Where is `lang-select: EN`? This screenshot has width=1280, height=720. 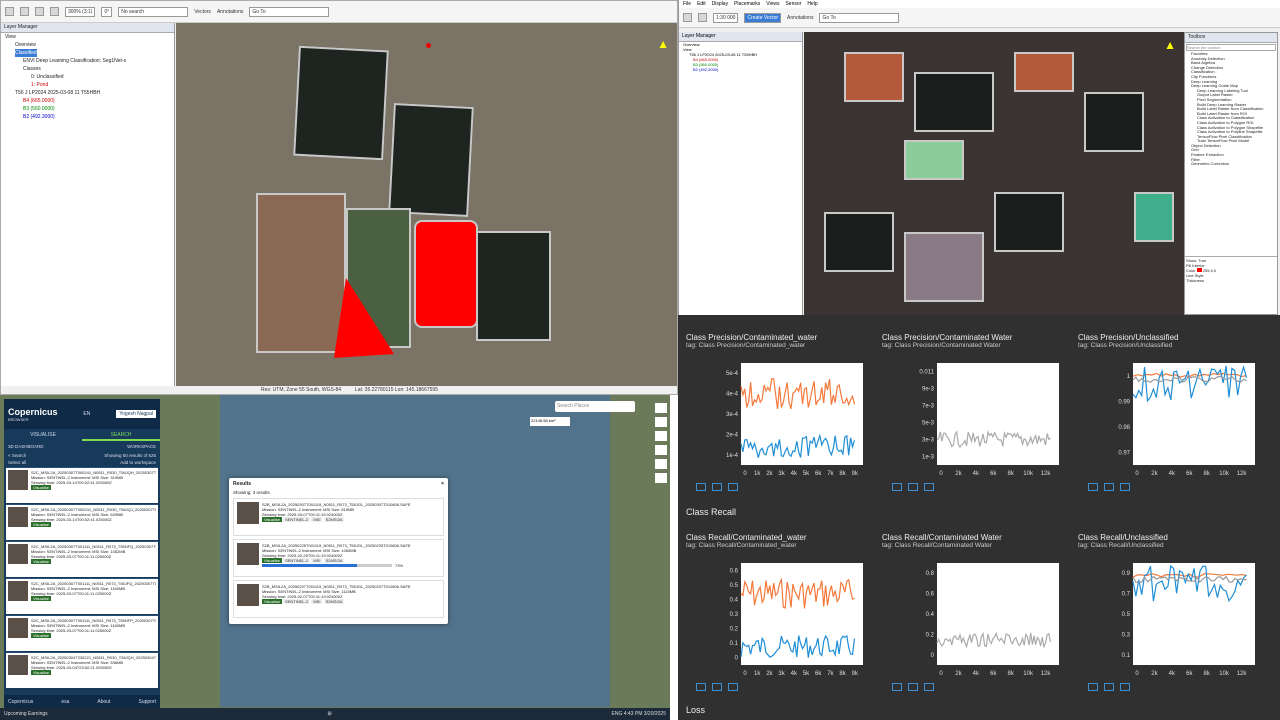
lang-select: EN is located at coordinates (86, 414).